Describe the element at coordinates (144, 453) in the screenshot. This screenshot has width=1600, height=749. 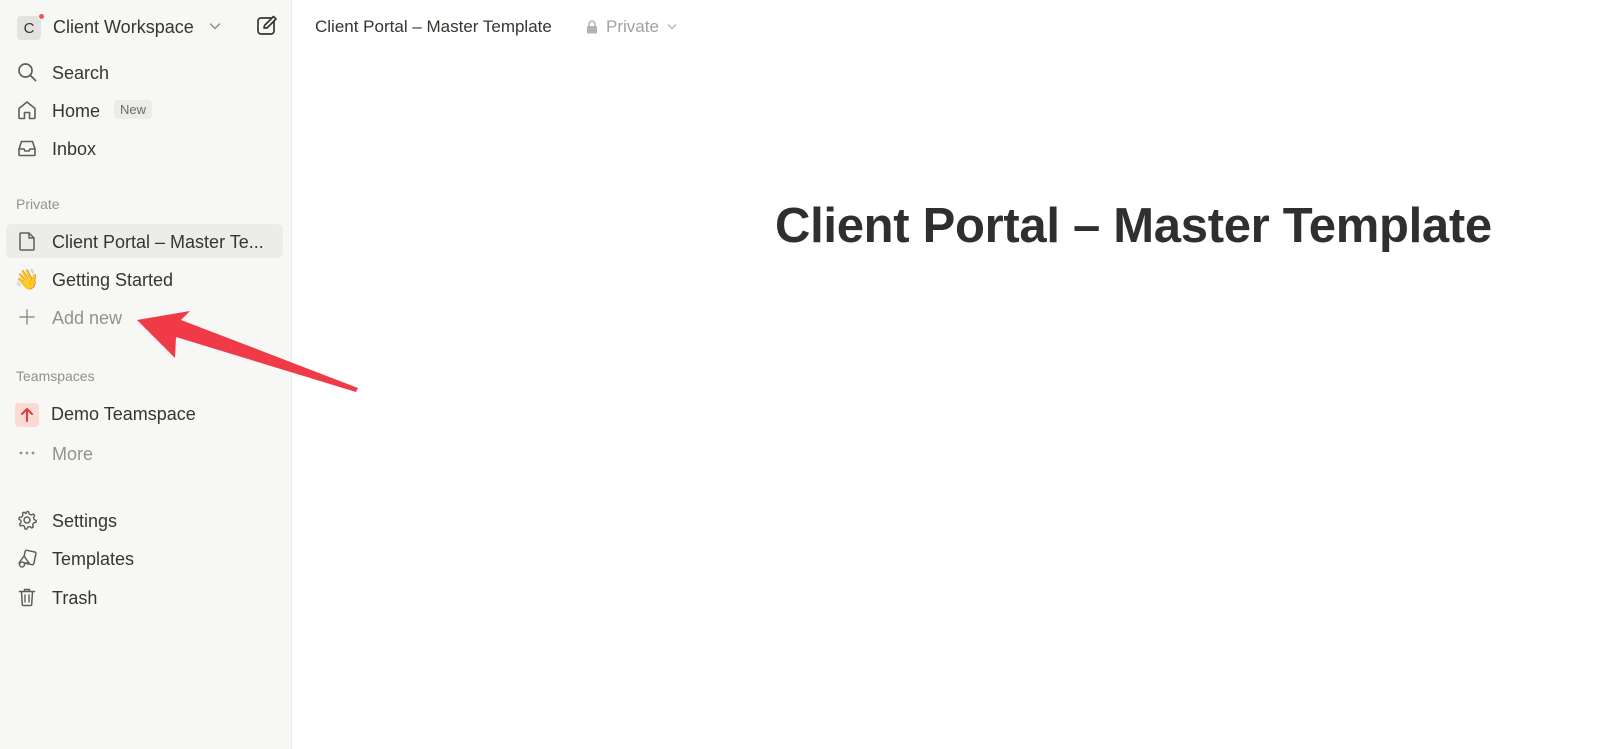
I see `sidebar-item-more: More` at that location.